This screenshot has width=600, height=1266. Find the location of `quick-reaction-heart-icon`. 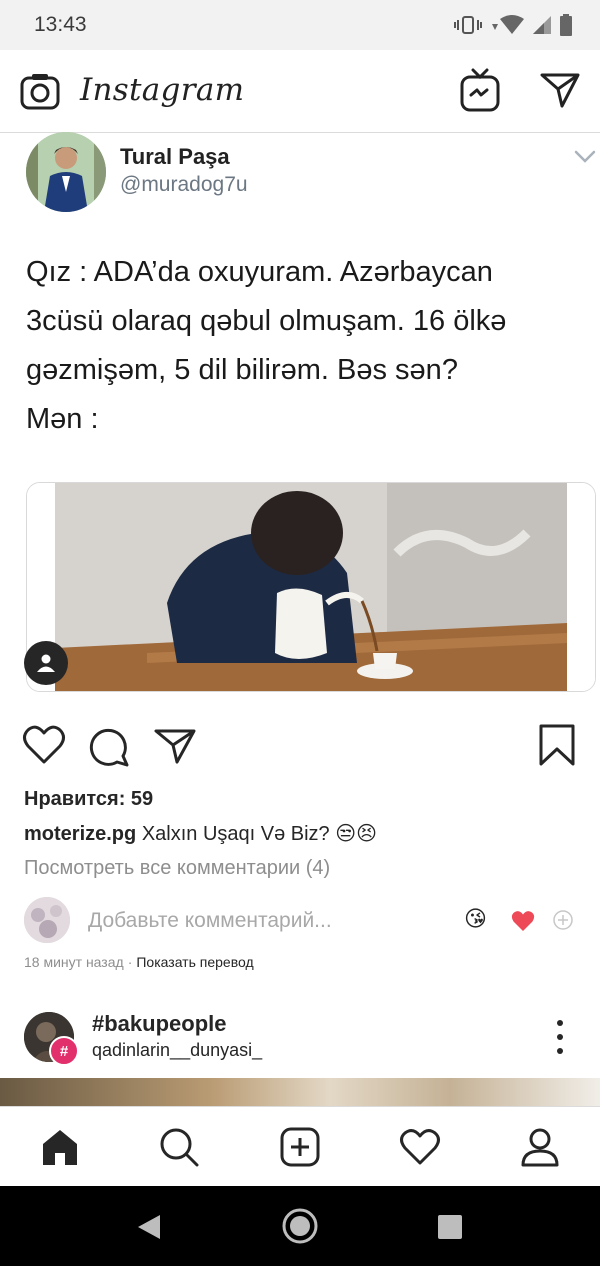

quick-reaction-heart-icon is located at coordinates (523, 921).